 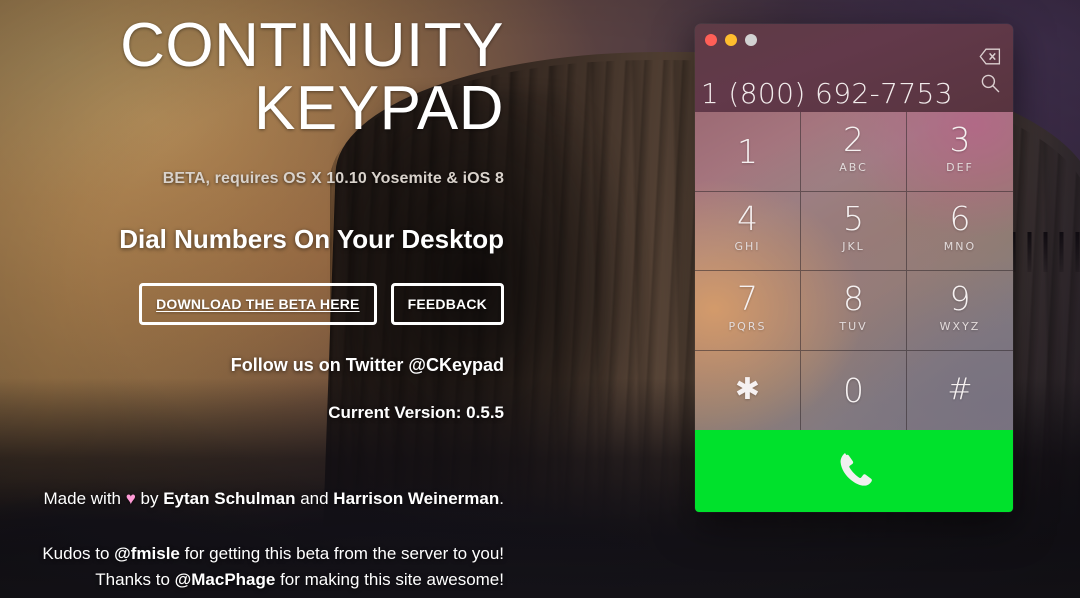 What do you see at coordinates (751, 40) in the screenshot?
I see `zoom-window-button` at bounding box center [751, 40].